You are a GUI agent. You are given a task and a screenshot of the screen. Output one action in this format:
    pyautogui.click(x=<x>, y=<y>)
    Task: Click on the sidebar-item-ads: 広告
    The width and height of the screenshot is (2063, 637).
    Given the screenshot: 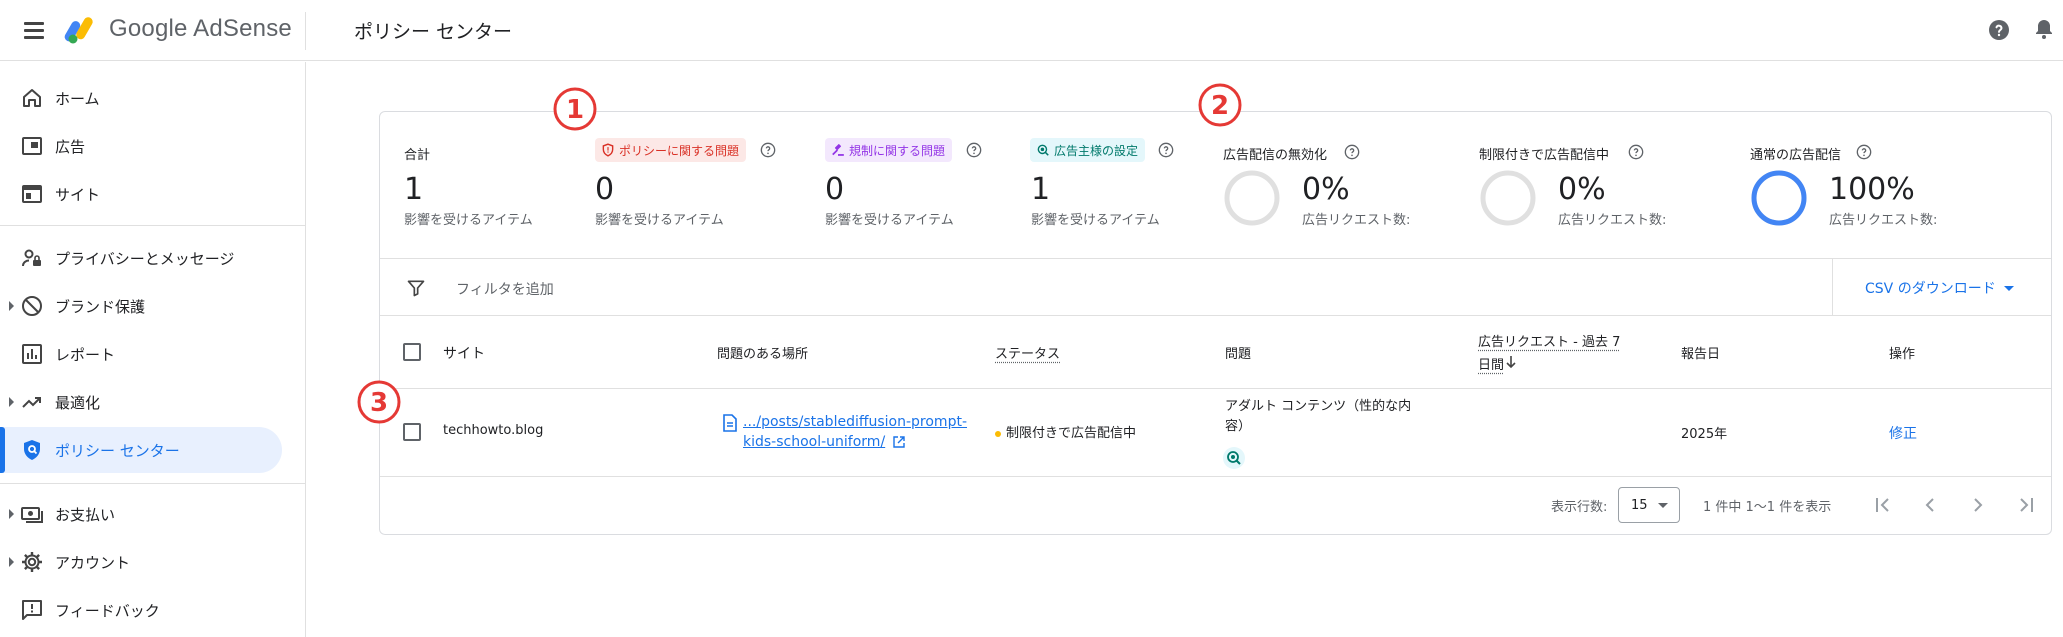 What is the action you would take?
    pyautogui.click(x=141, y=146)
    